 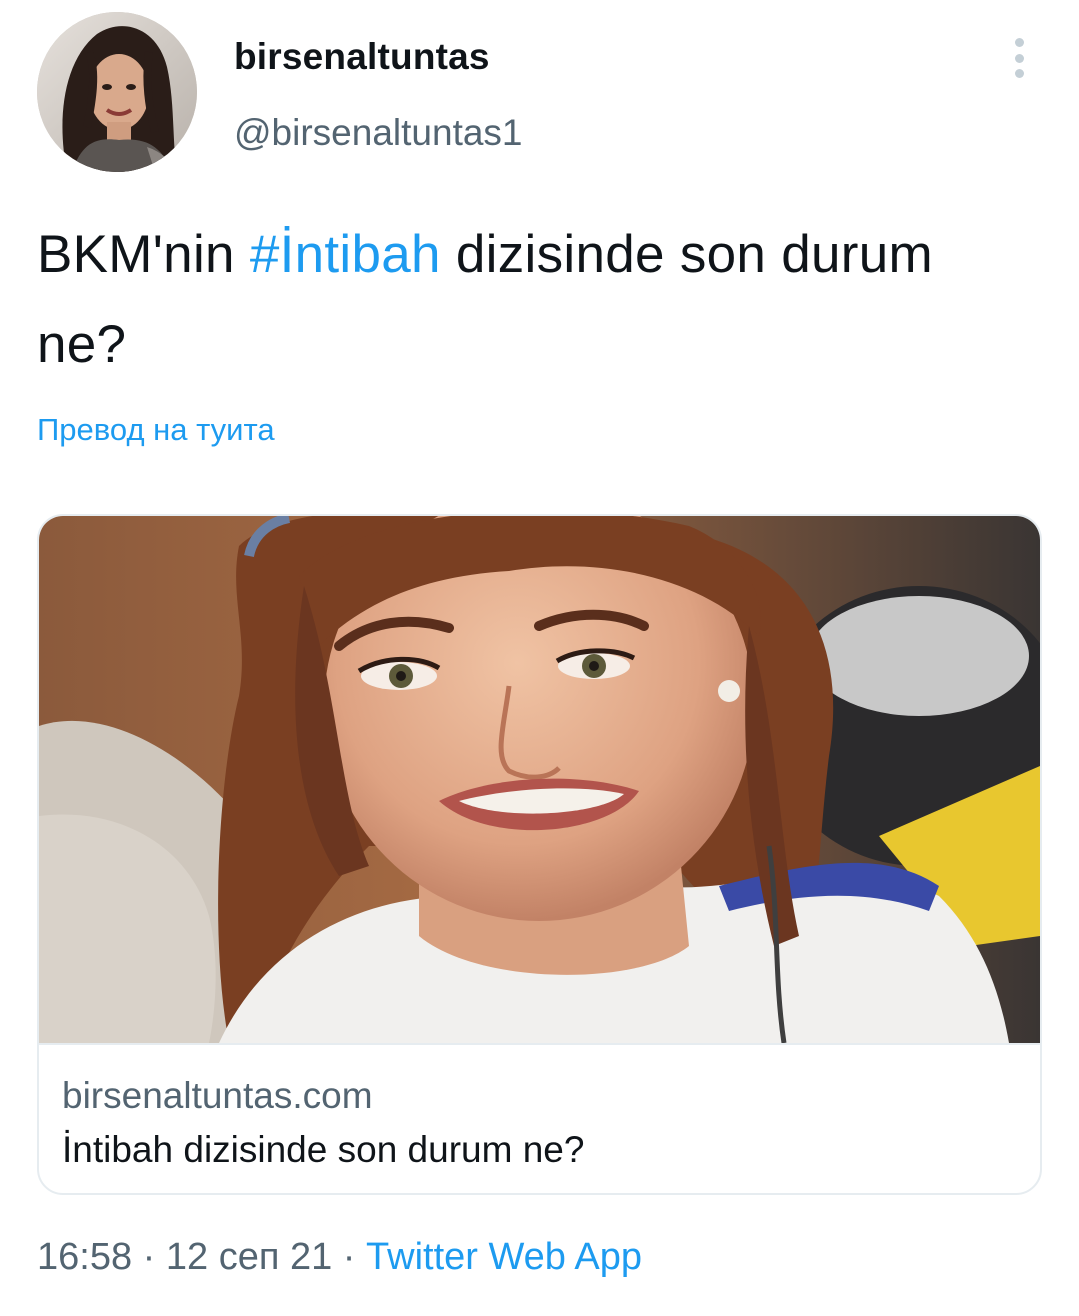 What do you see at coordinates (504, 1257) in the screenshot?
I see `tweet-source: Twitter Web App` at bounding box center [504, 1257].